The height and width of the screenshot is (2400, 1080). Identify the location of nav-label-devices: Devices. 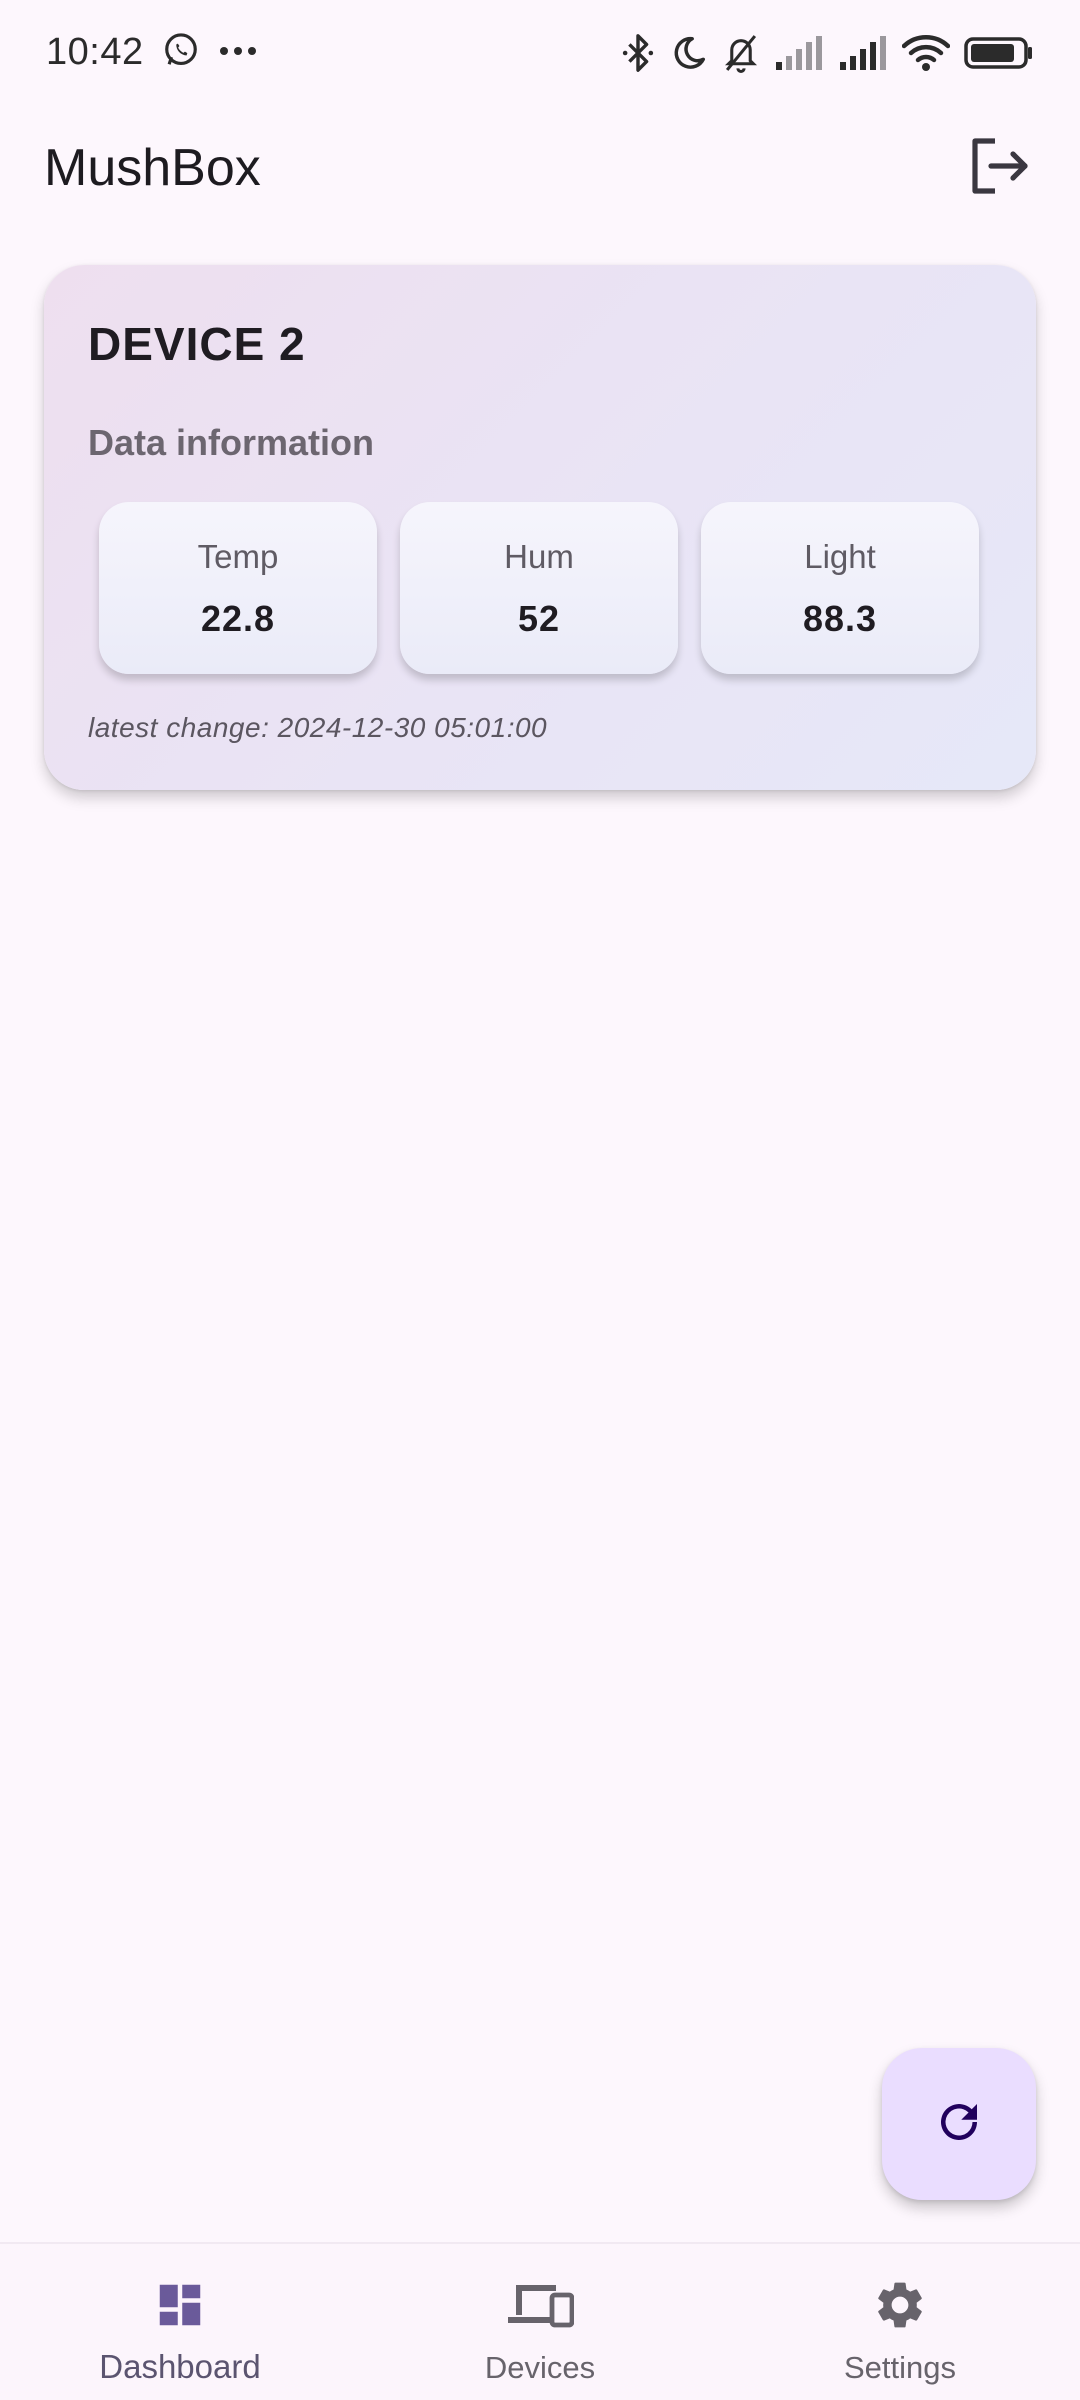
(540, 2367).